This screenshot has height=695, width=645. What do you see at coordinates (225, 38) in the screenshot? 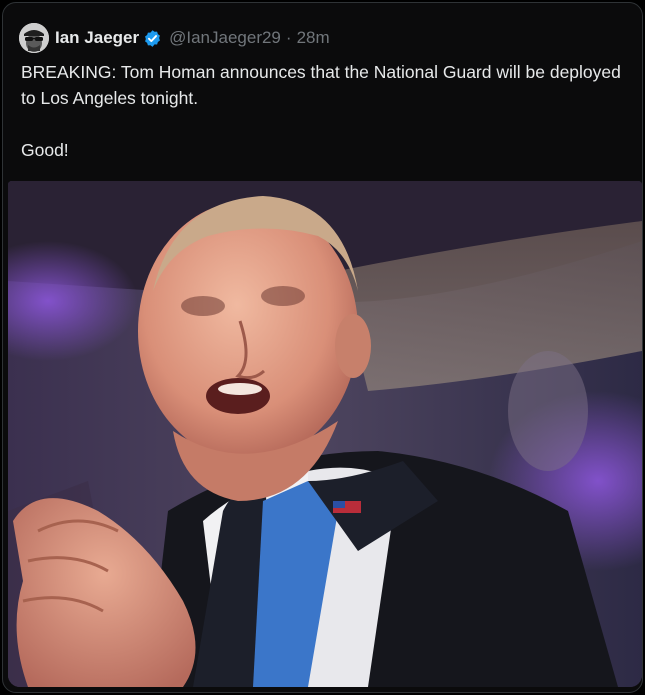
I see `author-handle: @IanJaeger29` at bounding box center [225, 38].